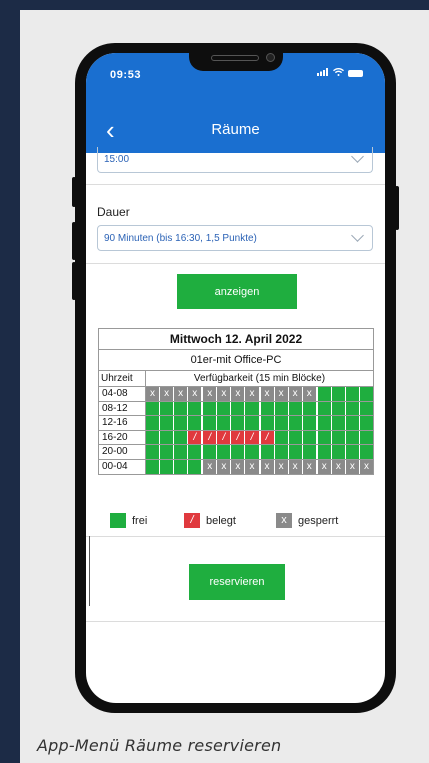 This screenshot has height=763, width=429. Describe the element at coordinates (159, 745) in the screenshot. I see `figure-caption: App-Menü Räume reservieren` at that location.